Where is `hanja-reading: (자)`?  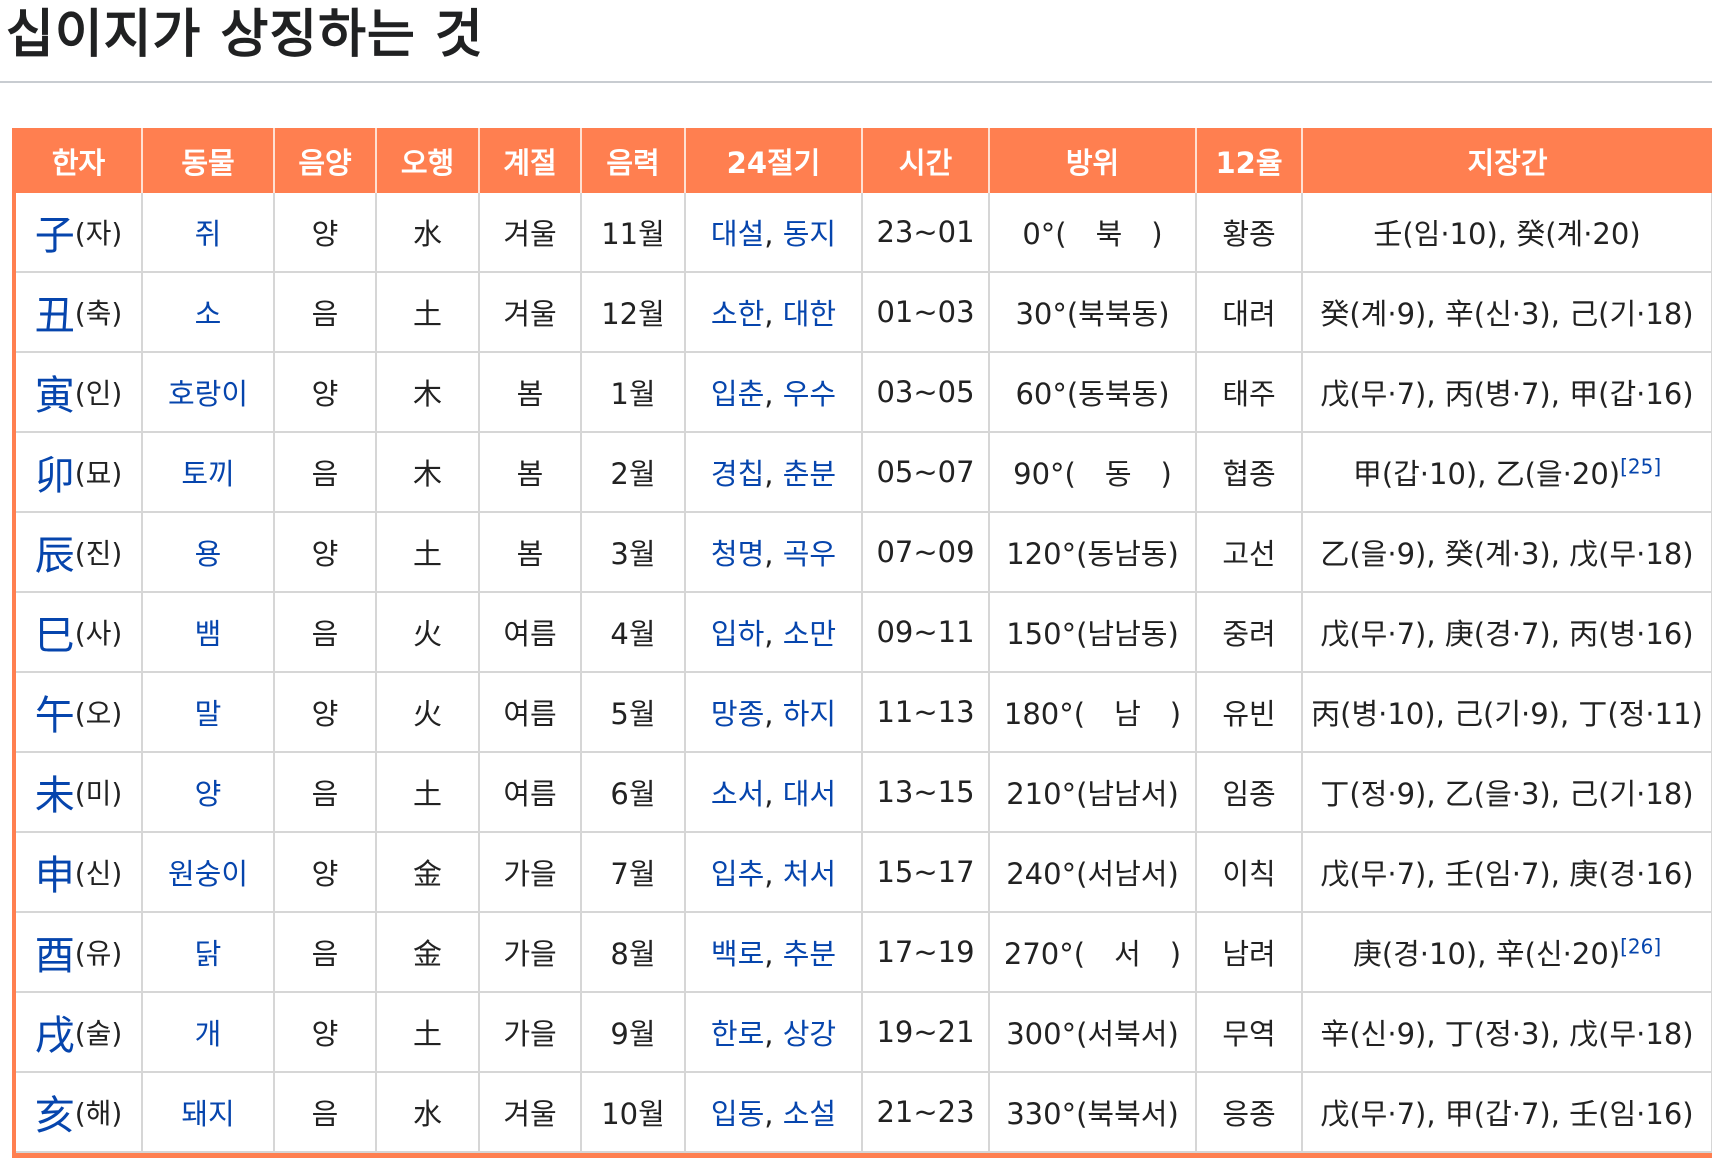 hanja-reading: (자) is located at coordinates (98, 233).